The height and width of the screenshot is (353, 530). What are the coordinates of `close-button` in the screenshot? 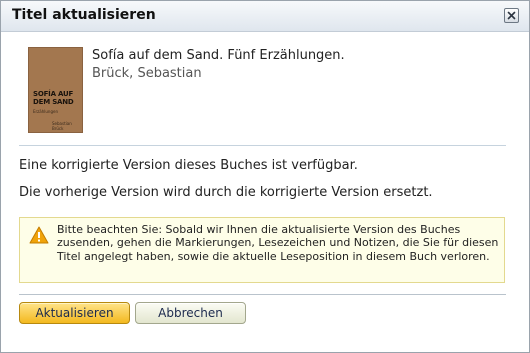 It's located at (511, 15).